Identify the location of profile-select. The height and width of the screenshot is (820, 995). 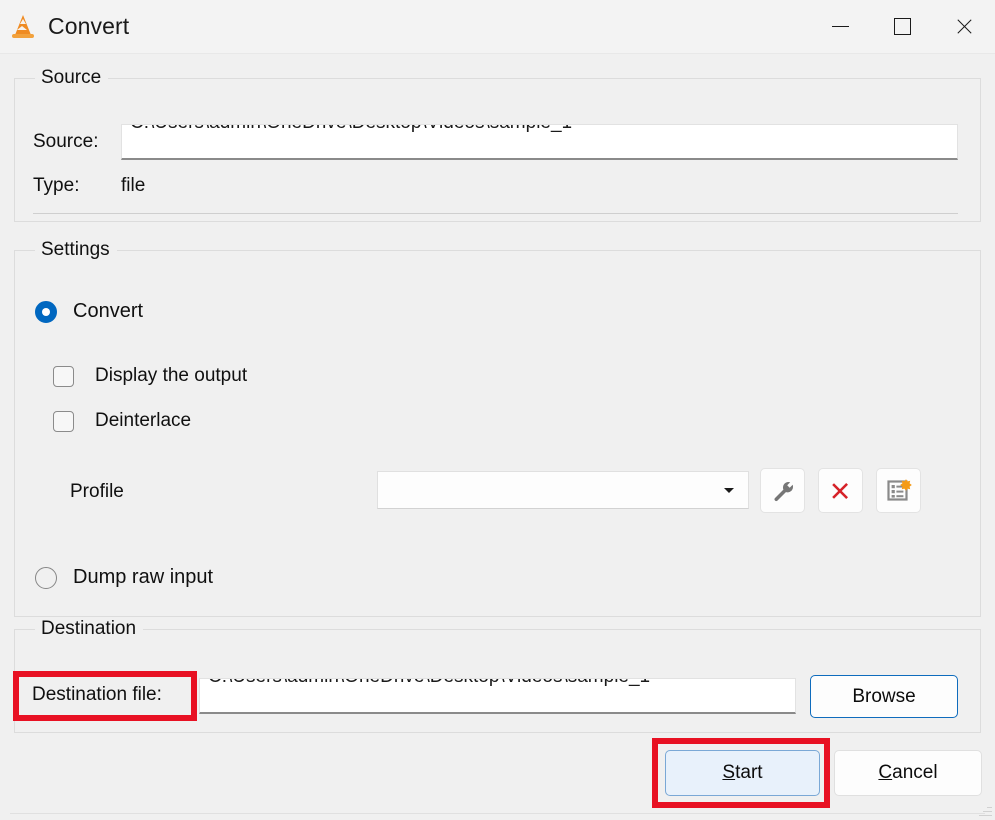
(563, 490).